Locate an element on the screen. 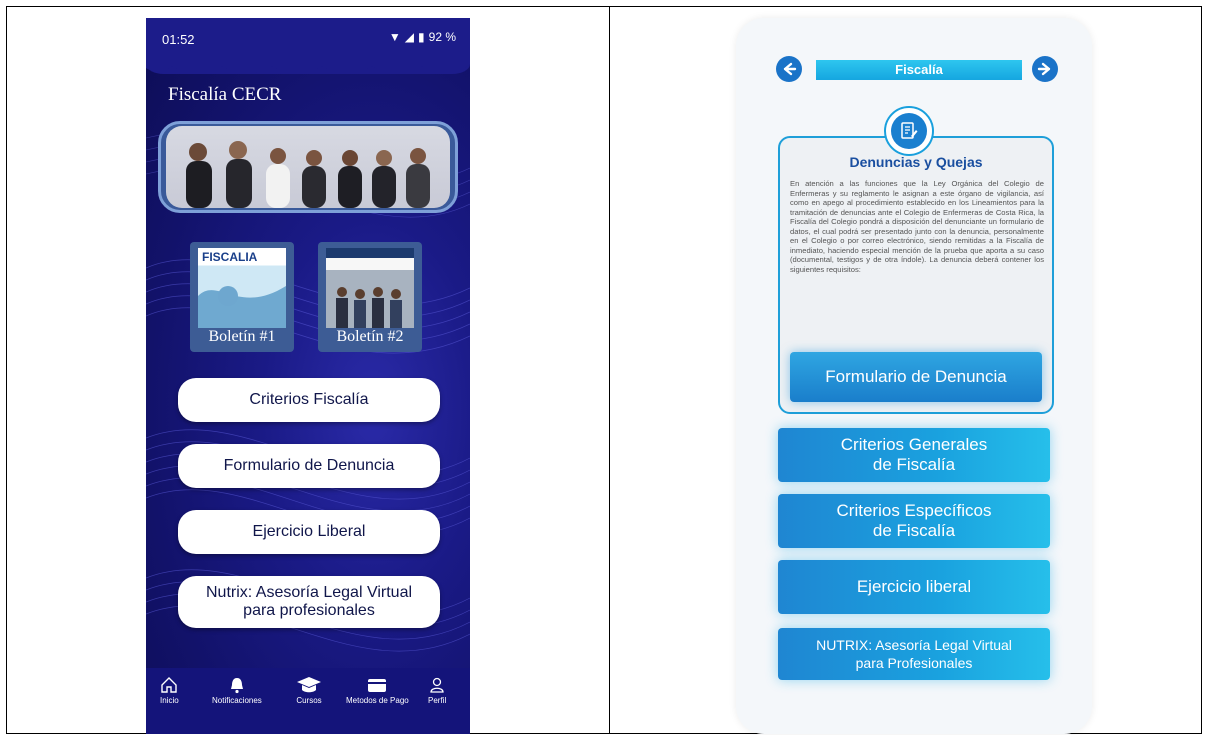 The height and width of the screenshot is (735, 1208). status-time: 01:52 is located at coordinates (178, 39).